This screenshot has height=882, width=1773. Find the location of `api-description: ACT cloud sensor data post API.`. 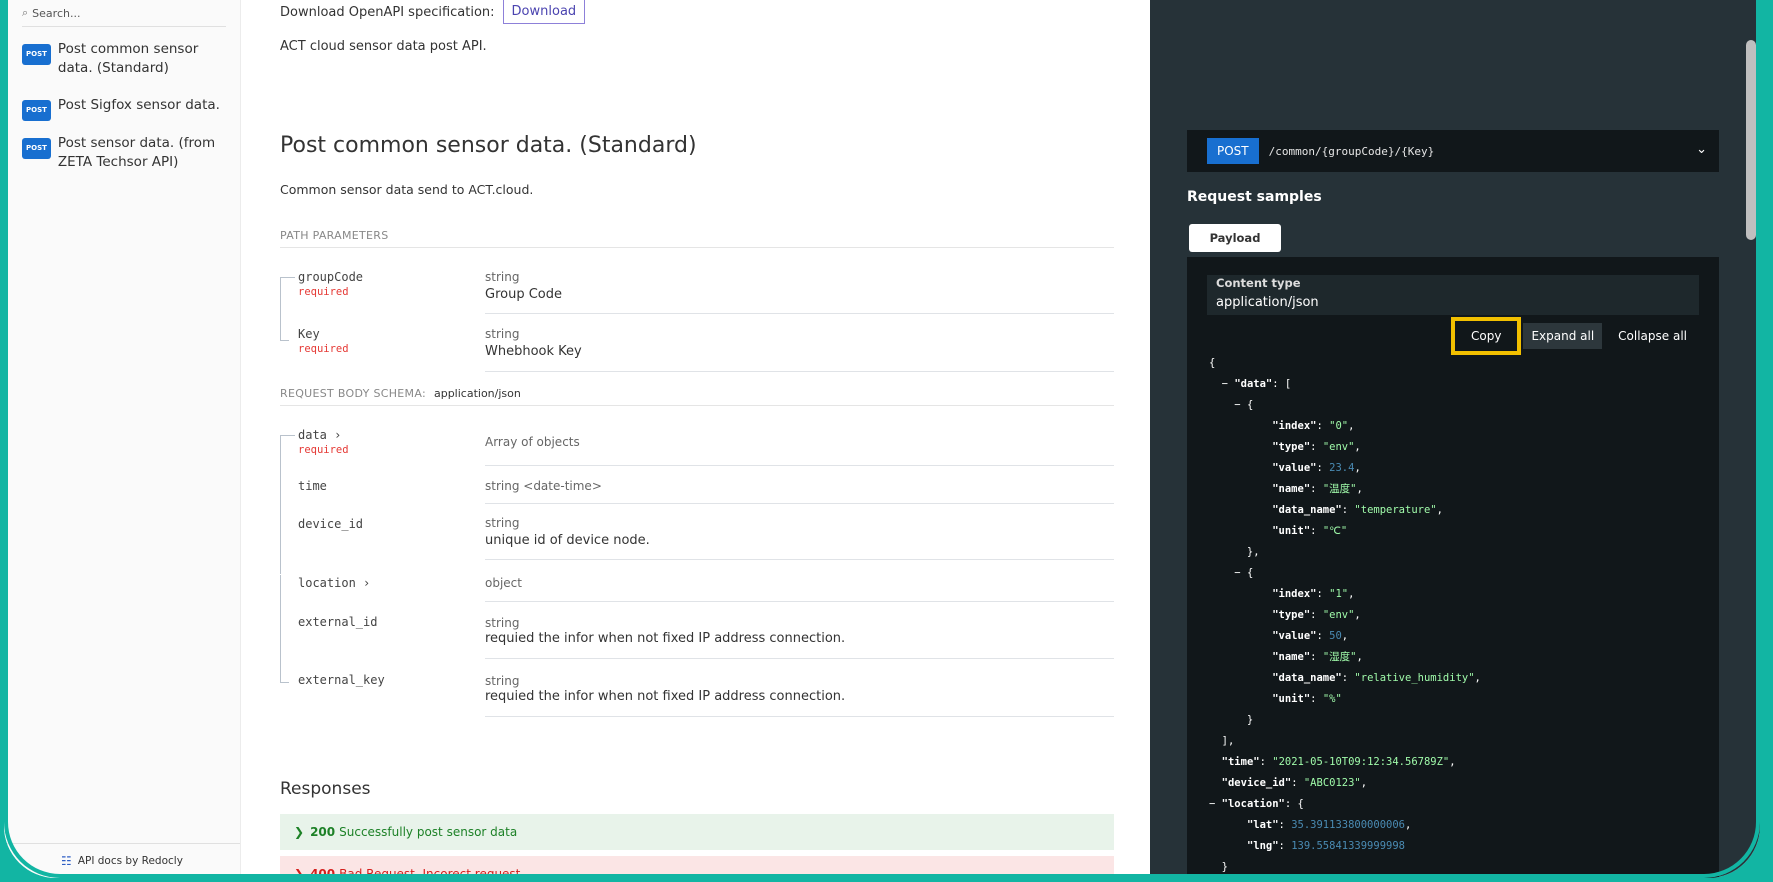

api-description: ACT cloud sensor data post API. is located at coordinates (383, 46).